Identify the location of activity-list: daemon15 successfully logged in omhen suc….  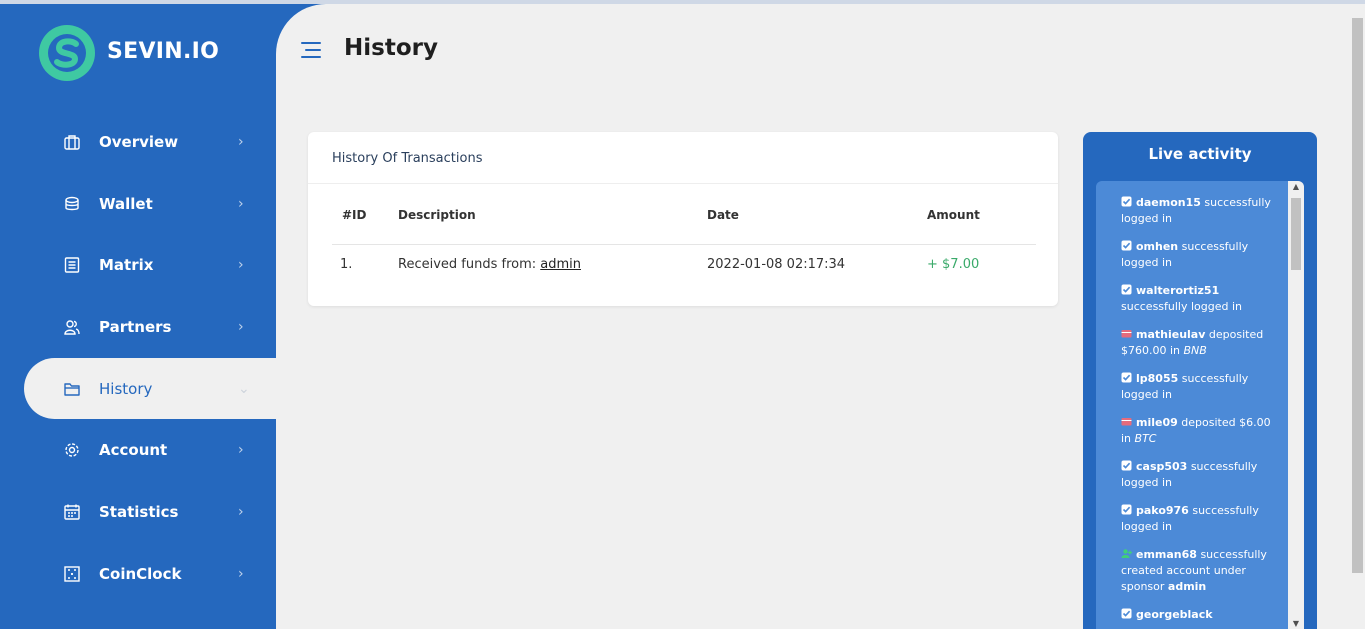
(1191, 412).